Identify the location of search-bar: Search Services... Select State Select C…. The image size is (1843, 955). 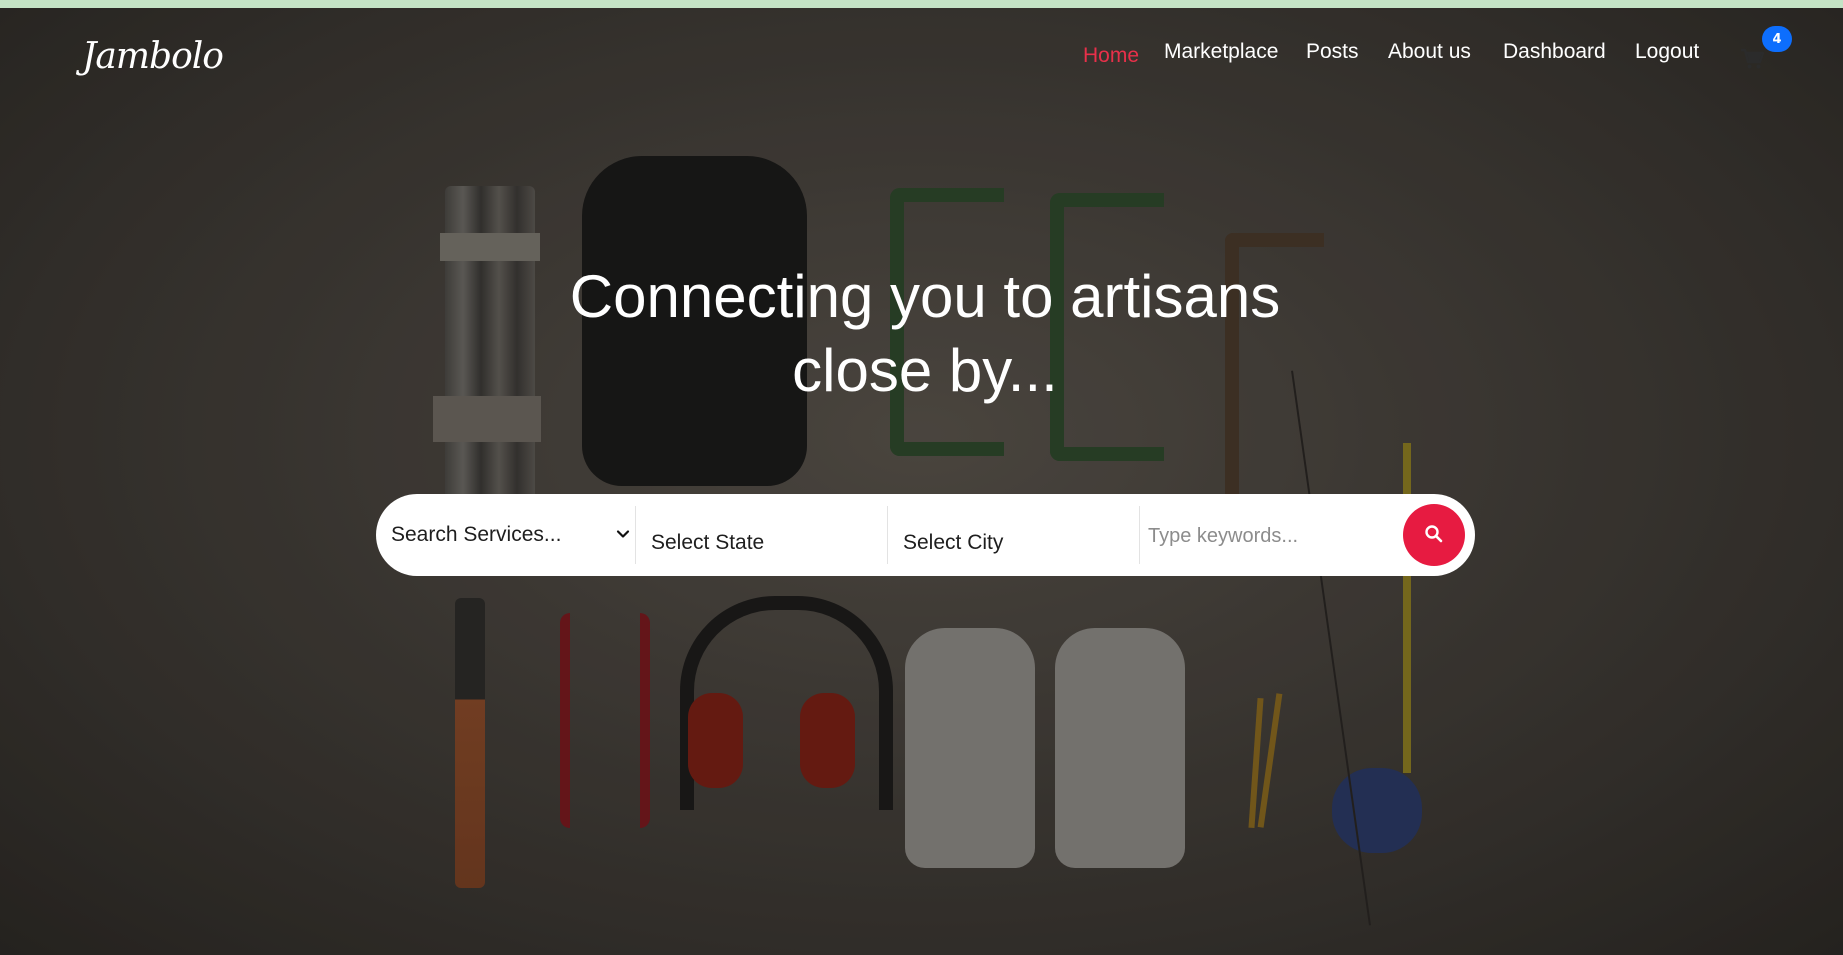
(925, 535).